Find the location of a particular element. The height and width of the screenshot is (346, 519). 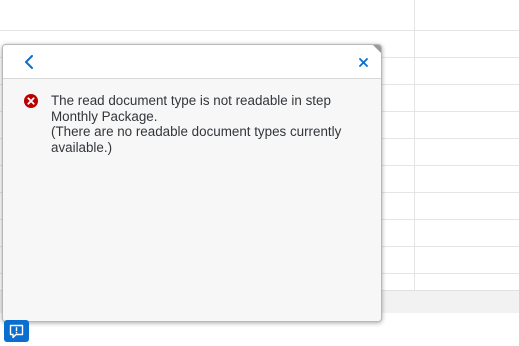

table-column-divider is located at coordinates (414, 145).